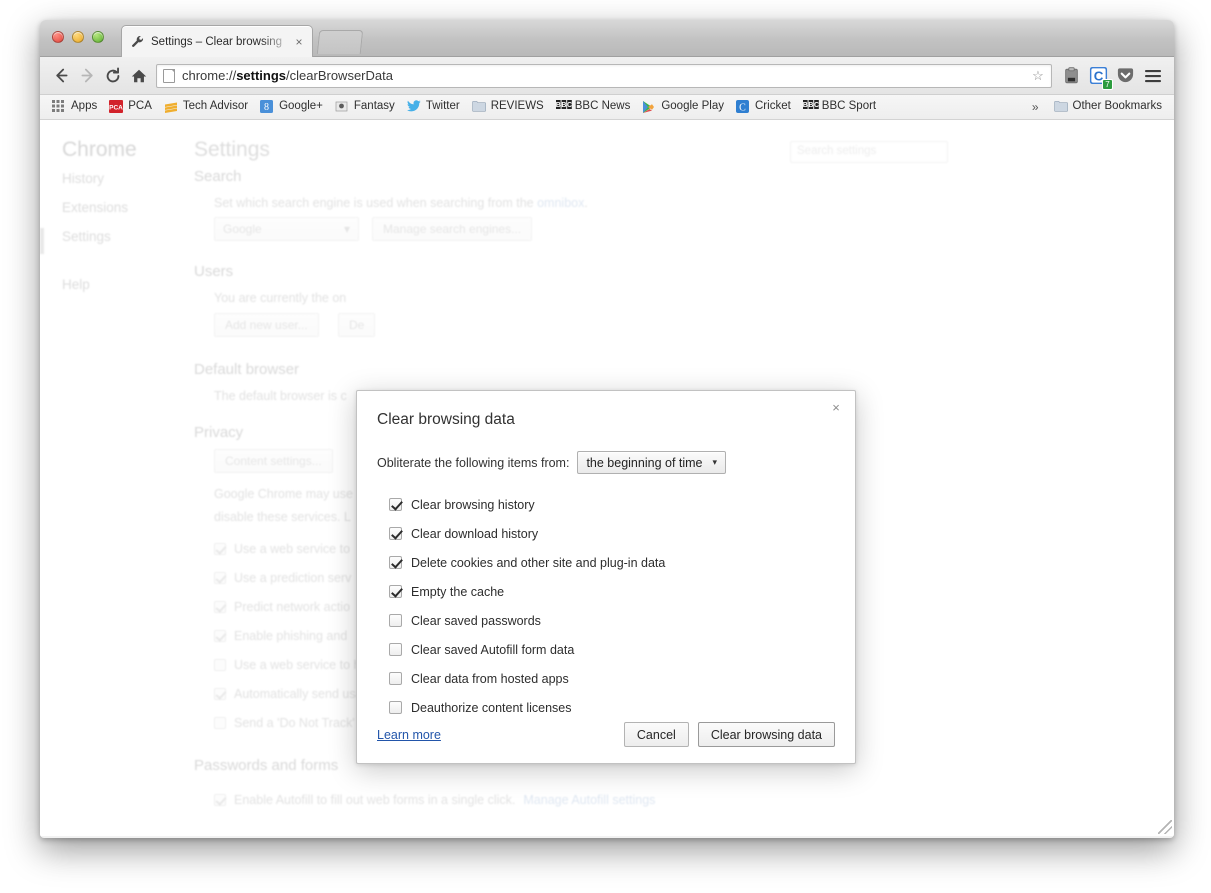  I want to click on chrome-extension-c-icon: C 7, so click(1099, 76).